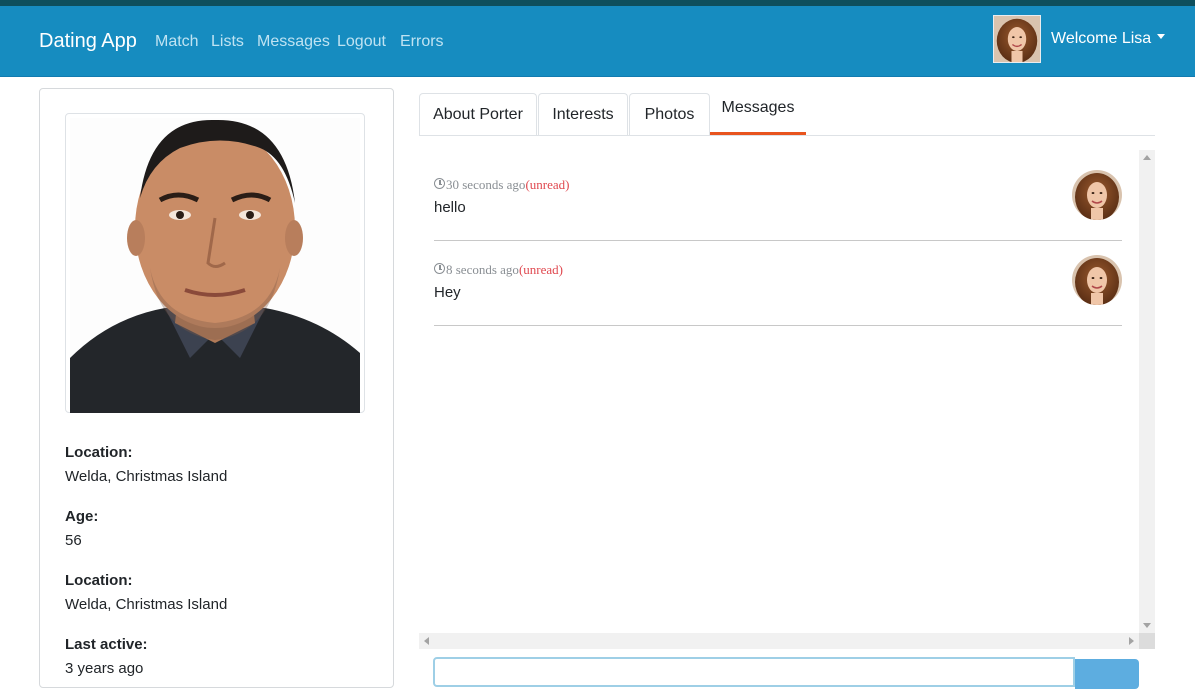 Image resolution: width=1195 pixels, height=689 pixels. I want to click on message-input, so click(754, 672).